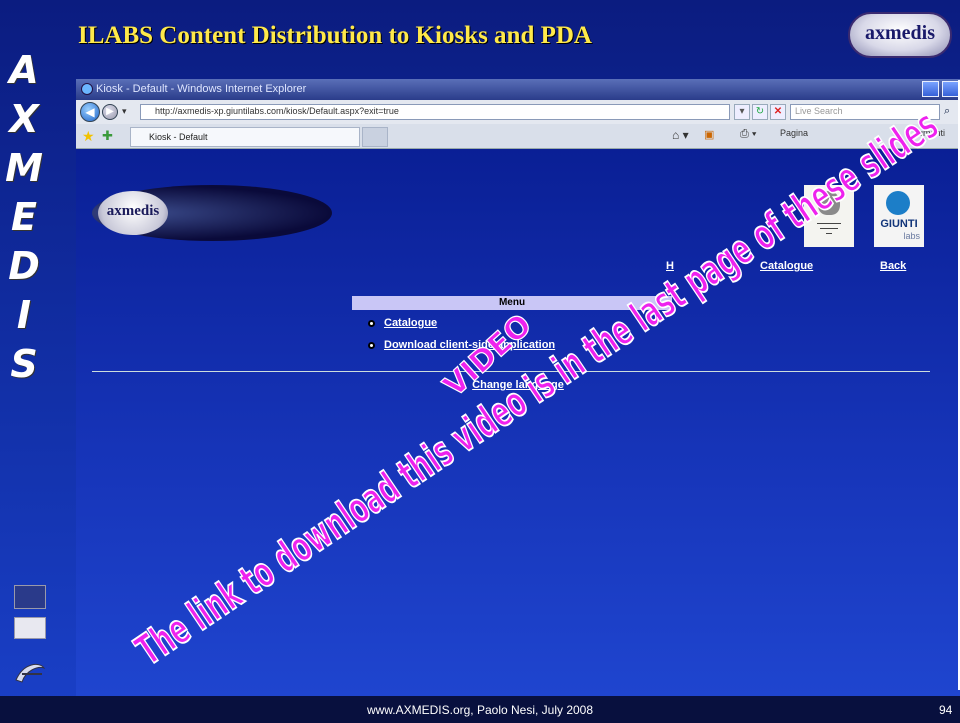 The width and height of the screenshot is (960, 723). Describe the element at coordinates (245, 137) in the screenshot. I see `tab-kiosk-default: Kiosk - Default` at that location.